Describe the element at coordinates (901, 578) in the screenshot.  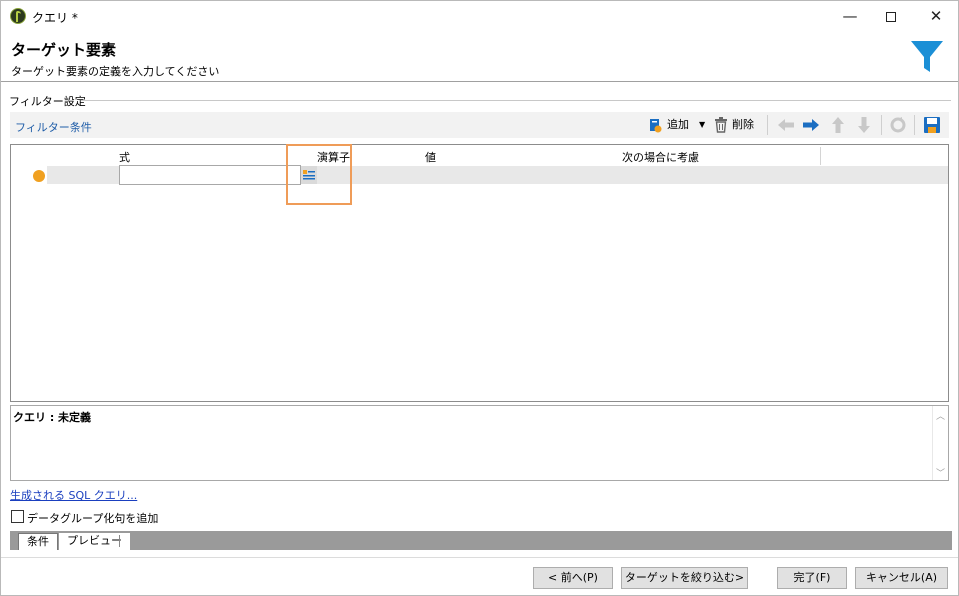
I see `cancel-button: キャンセル(A)` at that location.